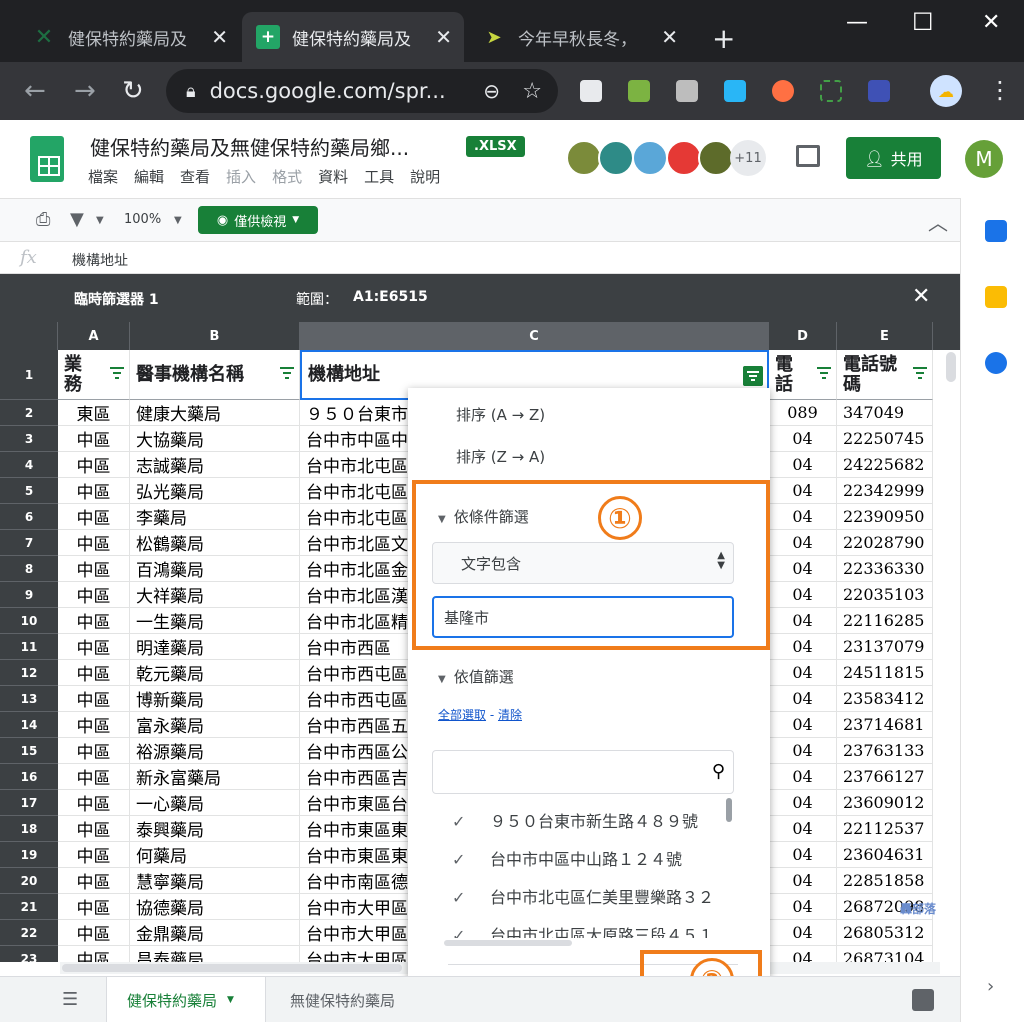 This screenshot has height=1022, width=1024. What do you see at coordinates (287, 176) in the screenshot?
I see `menu-format: 格式` at bounding box center [287, 176].